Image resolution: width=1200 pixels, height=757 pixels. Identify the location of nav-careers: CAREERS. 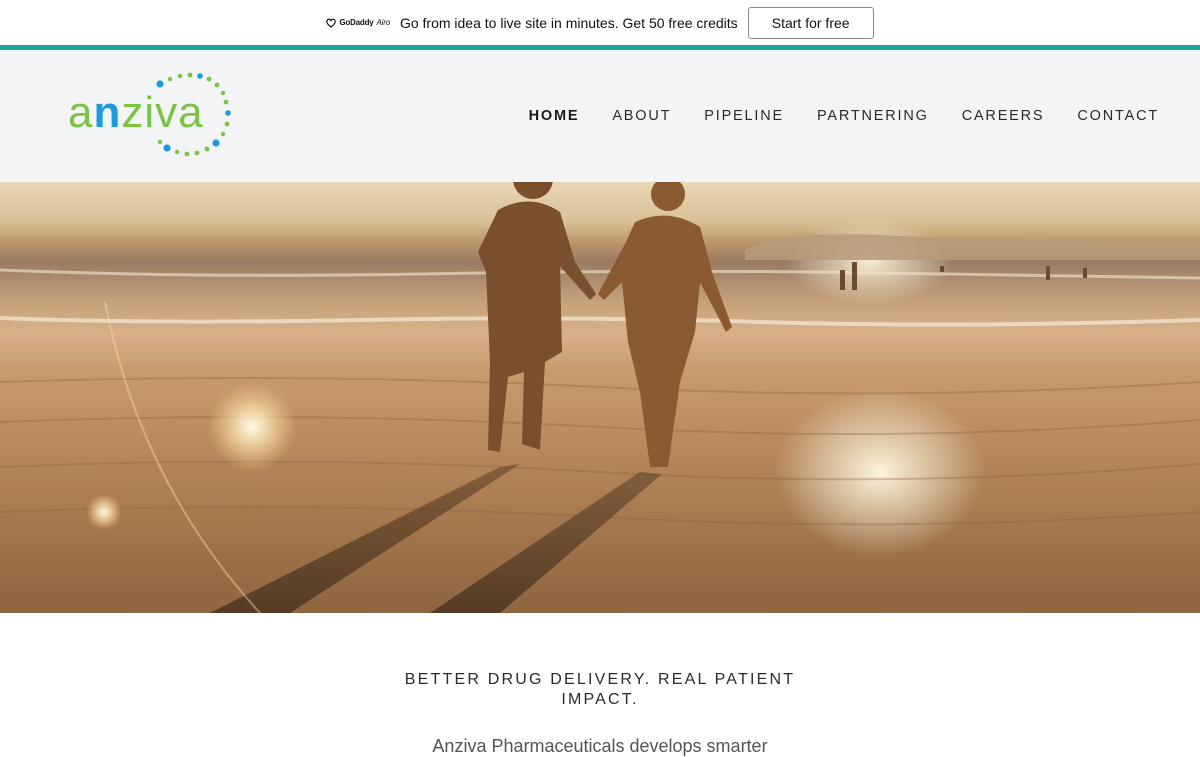
(1003, 116).